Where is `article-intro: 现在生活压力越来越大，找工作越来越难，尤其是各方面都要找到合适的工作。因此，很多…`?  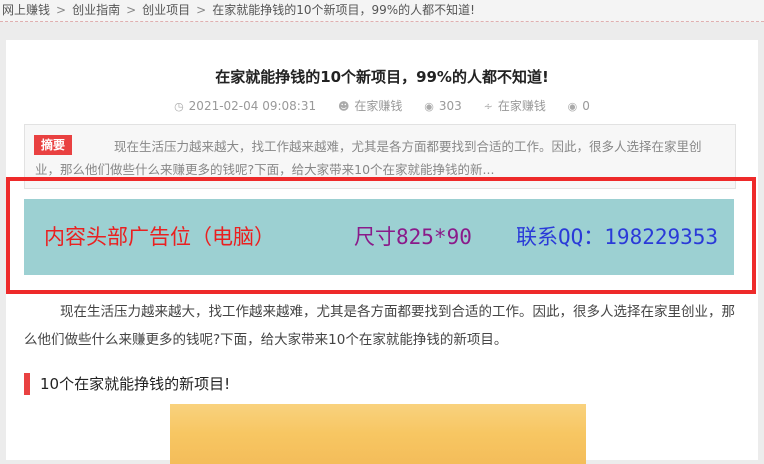
article-intro: 现在生活压力越来越大，找工作越来越难，尤其是各方面都要找到合适的工作。因此，很多… is located at coordinates (379, 326).